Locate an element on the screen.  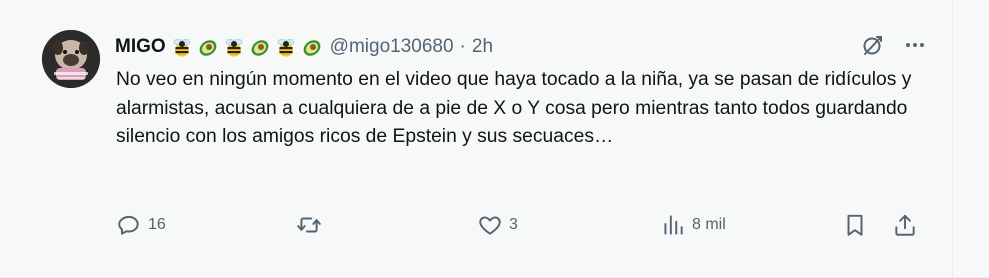
grok-icon is located at coordinates (872, 45).